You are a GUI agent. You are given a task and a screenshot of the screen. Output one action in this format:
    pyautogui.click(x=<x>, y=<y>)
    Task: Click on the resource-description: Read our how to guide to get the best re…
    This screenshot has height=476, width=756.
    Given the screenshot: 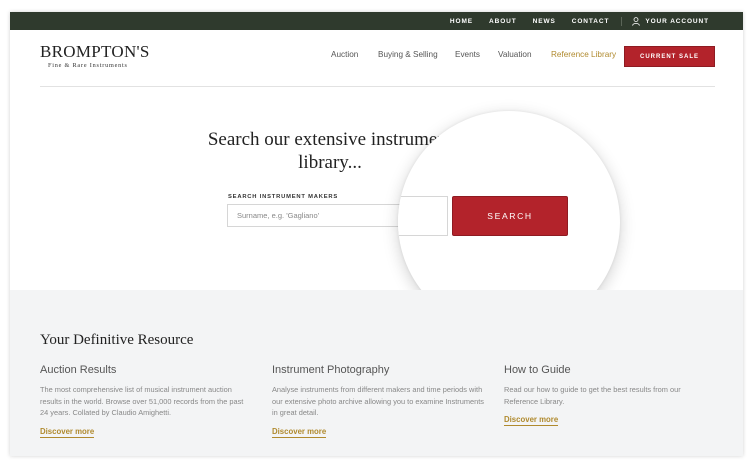 What is the action you would take?
    pyautogui.click(x=592, y=395)
    